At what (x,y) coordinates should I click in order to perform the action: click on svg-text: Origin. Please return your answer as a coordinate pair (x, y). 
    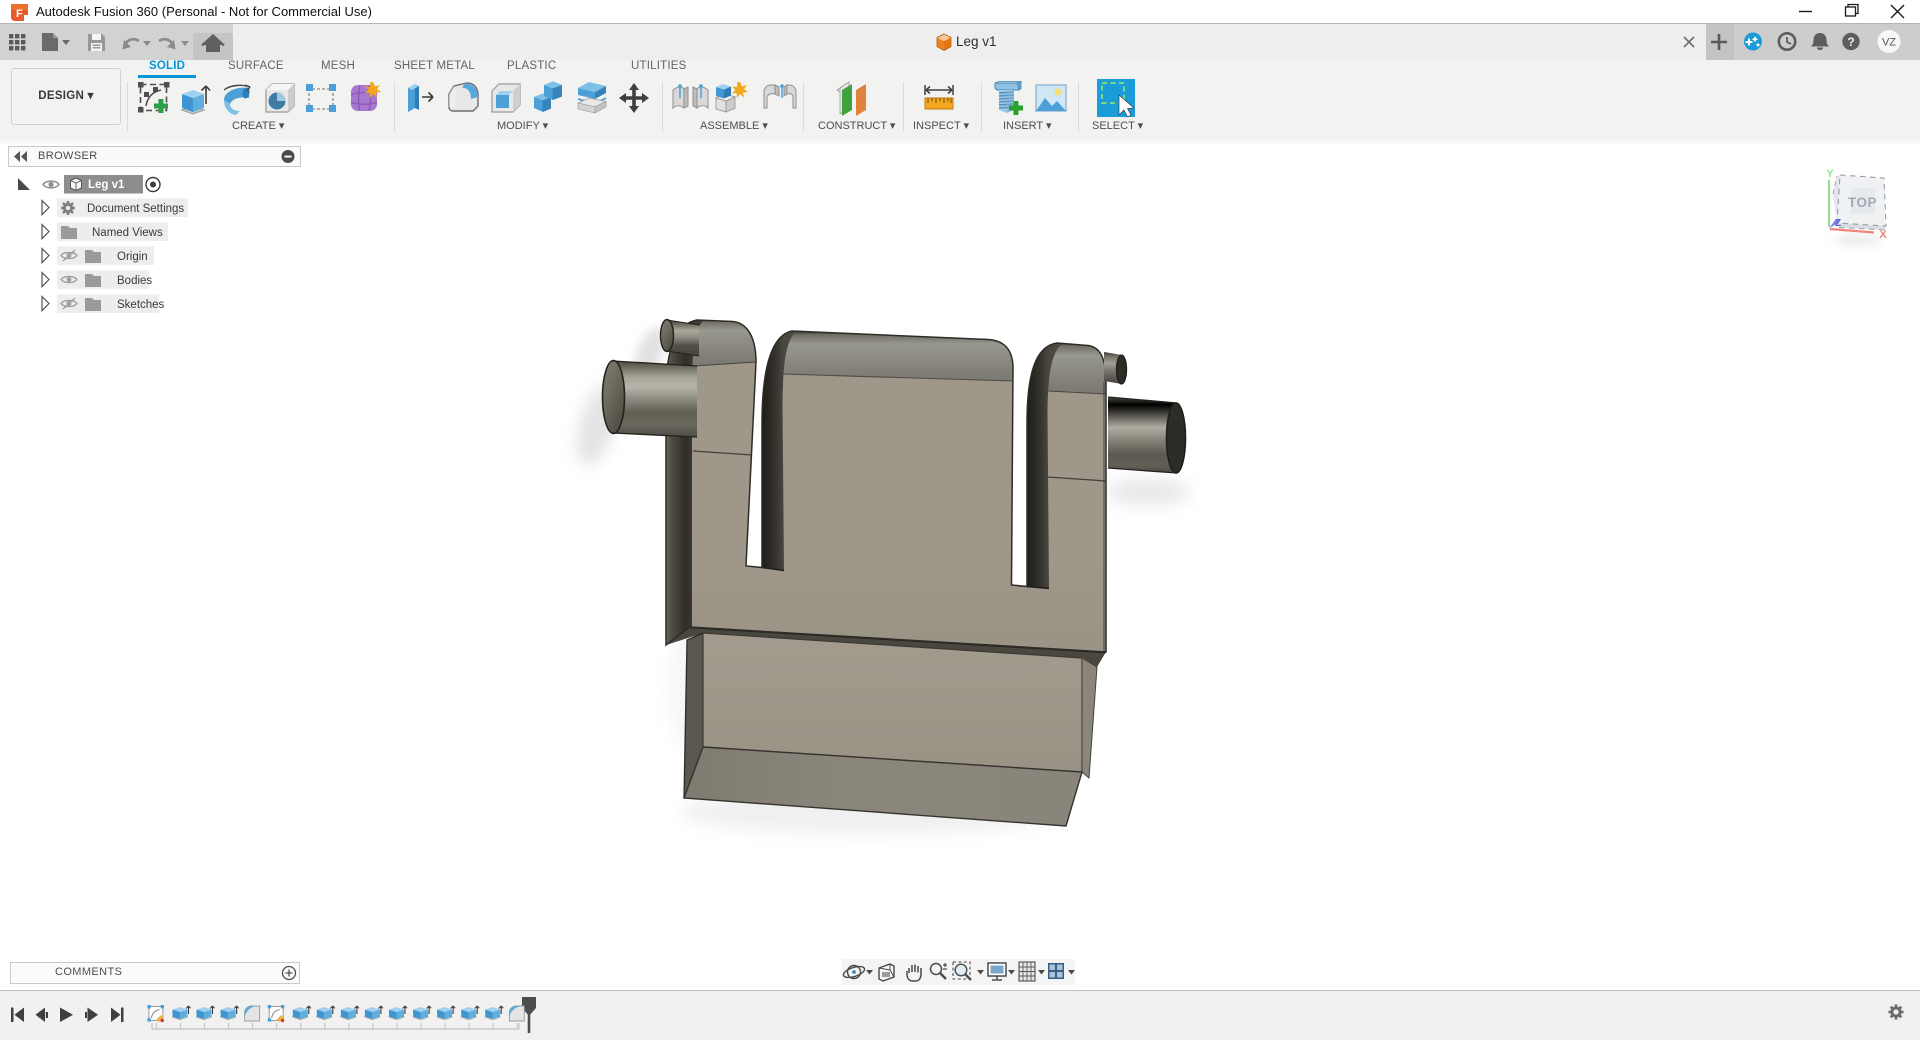
    Looking at the image, I should click on (132, 257).